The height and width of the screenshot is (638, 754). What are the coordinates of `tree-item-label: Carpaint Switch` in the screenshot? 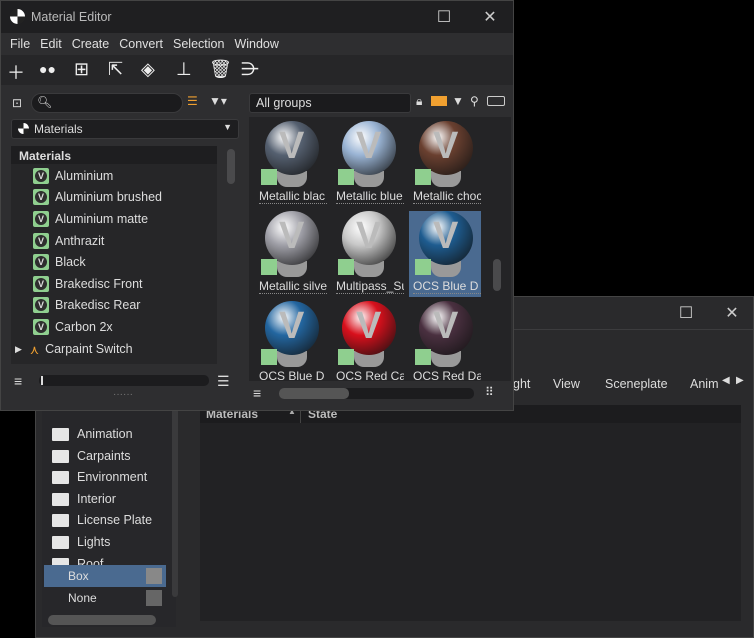 It's located at (89, 349).